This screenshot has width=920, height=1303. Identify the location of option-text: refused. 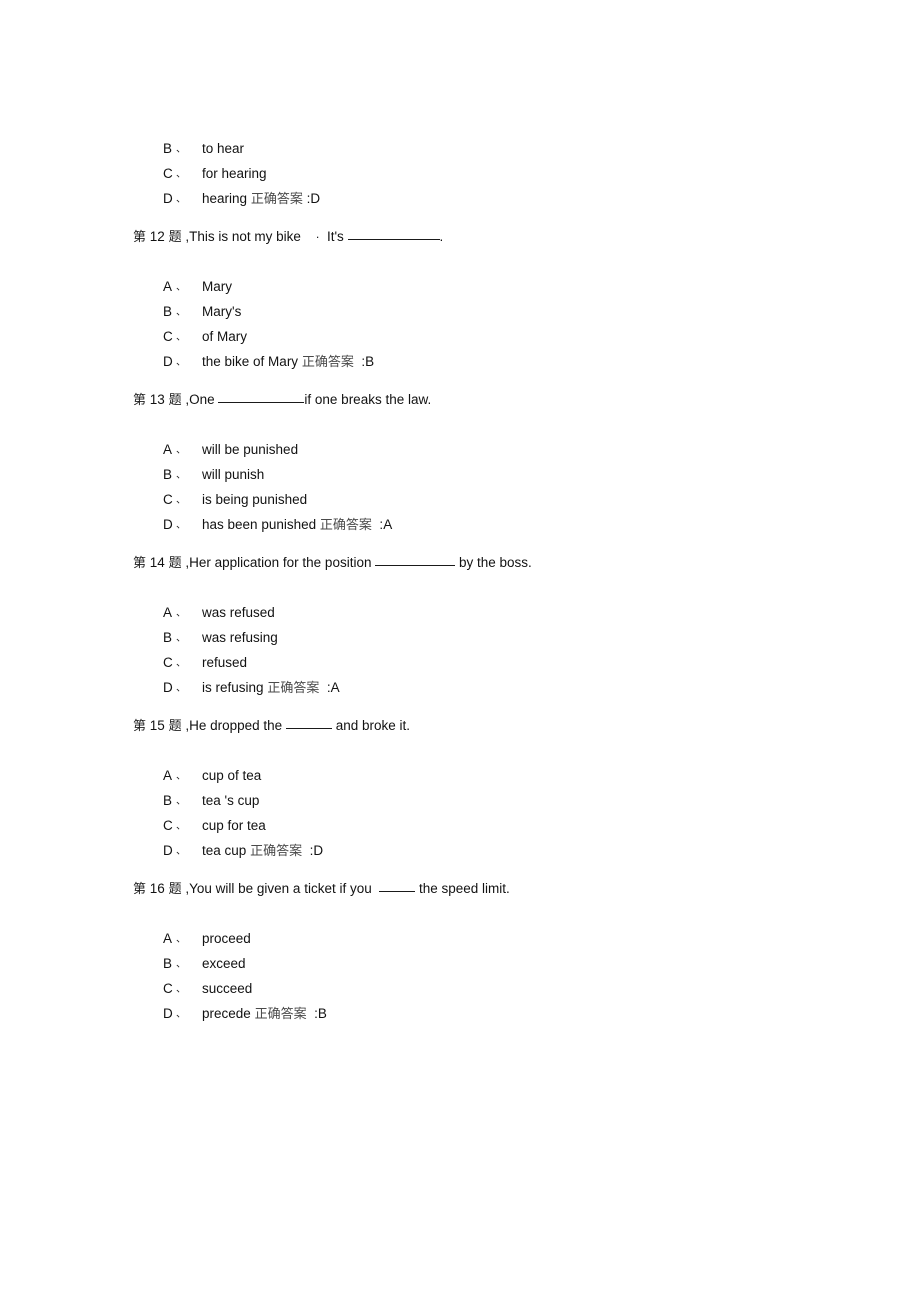
(225, 662).